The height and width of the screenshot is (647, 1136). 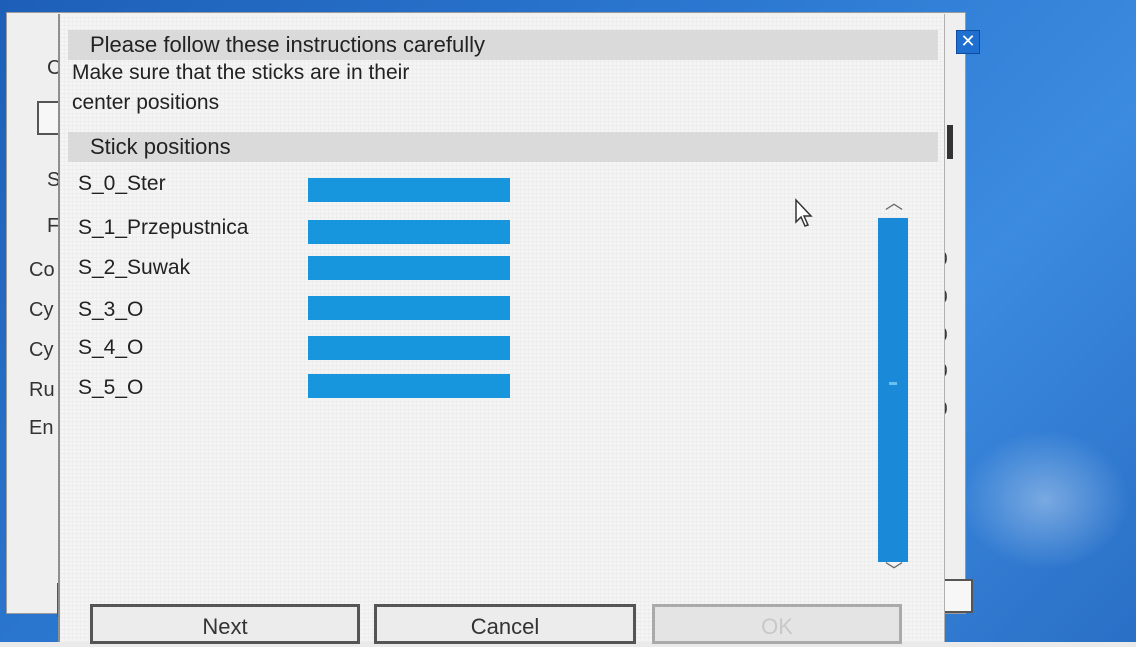 What do you see at coordinates (134, 267) in the screenshot?
I see `stick-label: S_2_Suwak` at bounding box center [134, 267].